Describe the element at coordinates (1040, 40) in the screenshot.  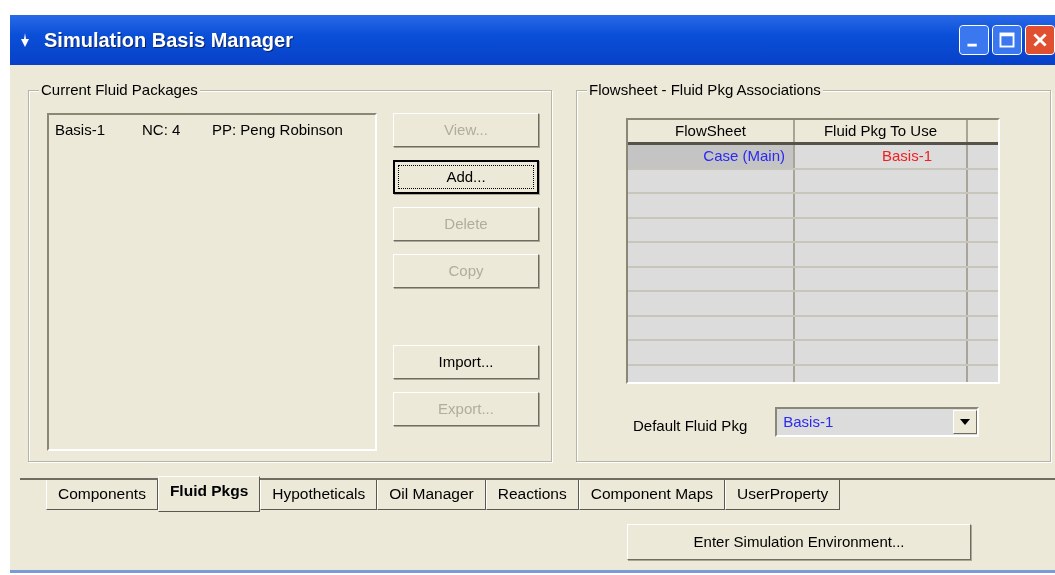
I see `close-button` at that location.